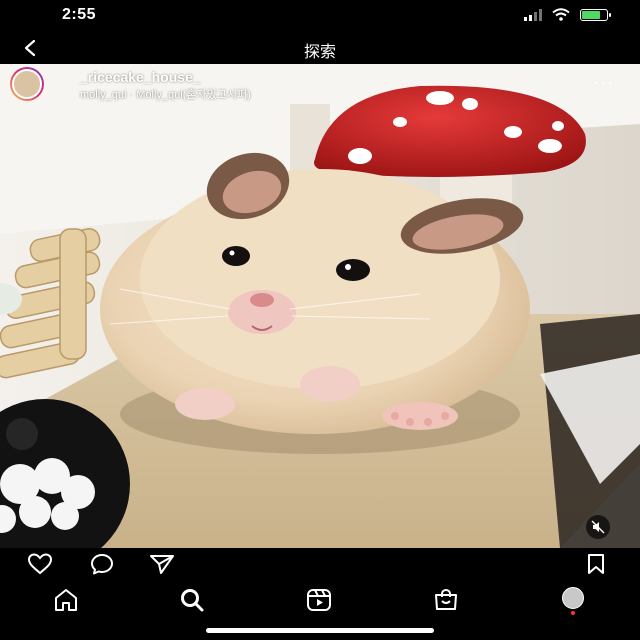  I want to click on profile-avatar, so click(573, 598).